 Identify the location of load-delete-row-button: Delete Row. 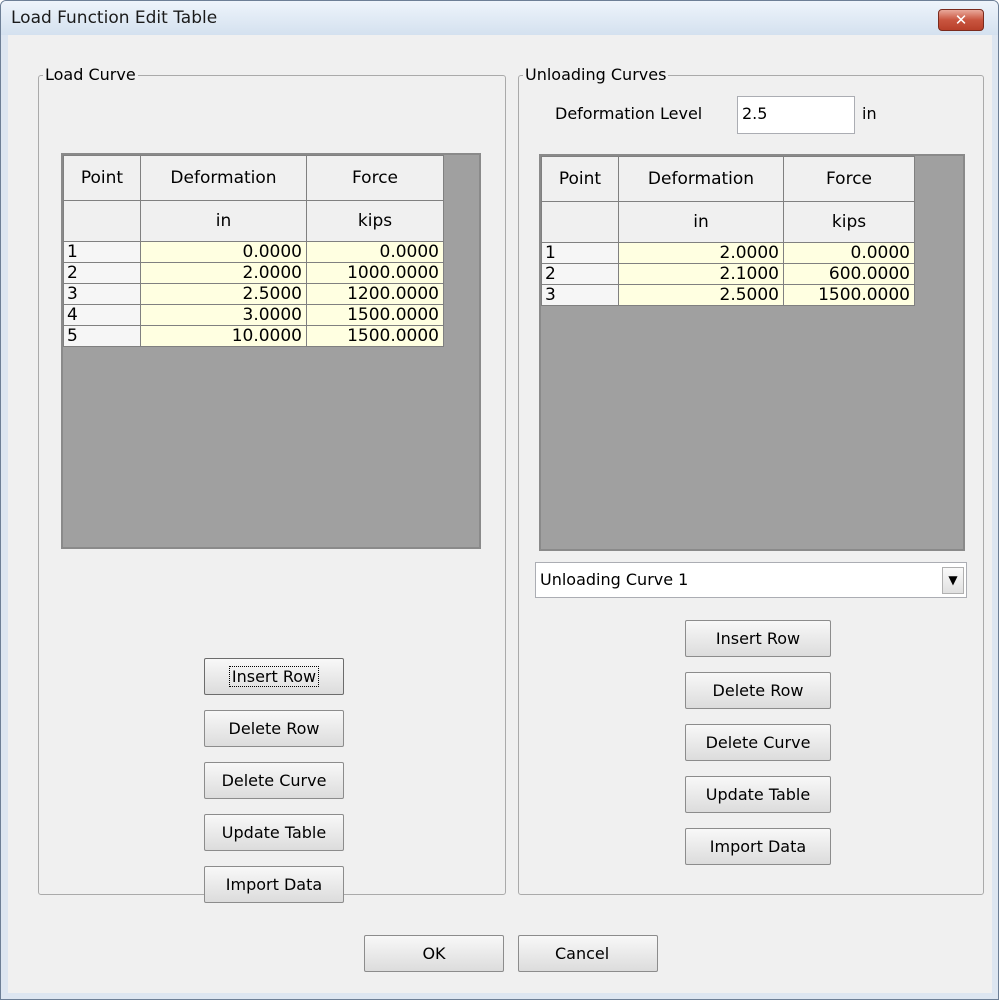
(274, 728).